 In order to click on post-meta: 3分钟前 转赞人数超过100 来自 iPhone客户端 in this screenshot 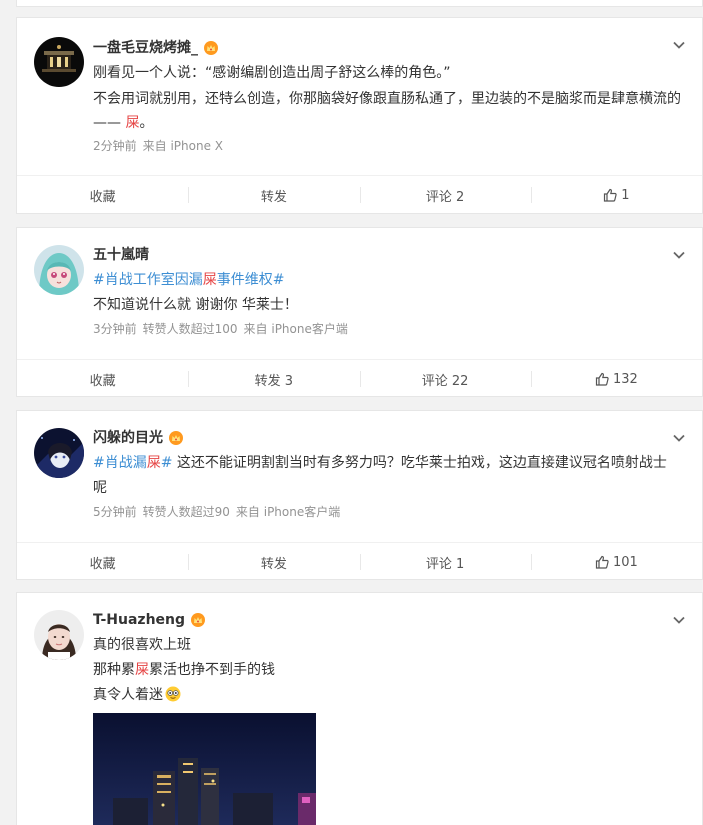, I will do `click(220, 329)`.